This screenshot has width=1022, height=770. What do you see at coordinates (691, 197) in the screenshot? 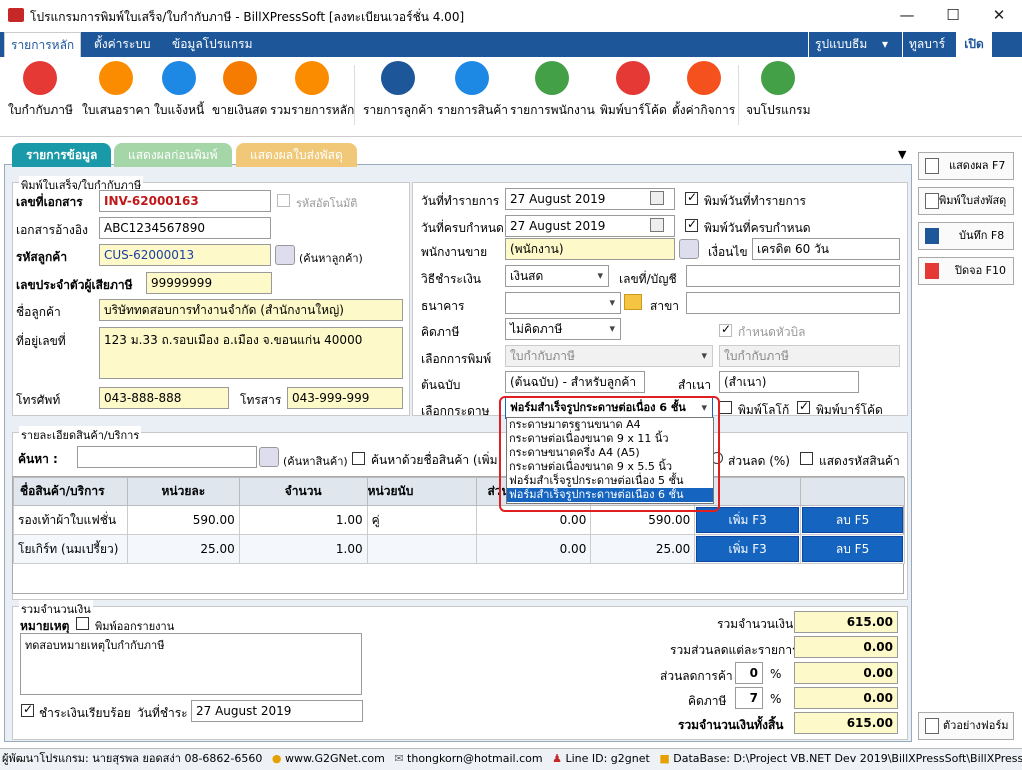
I see `print-date-checkbox` at bounding box center [691, 197].